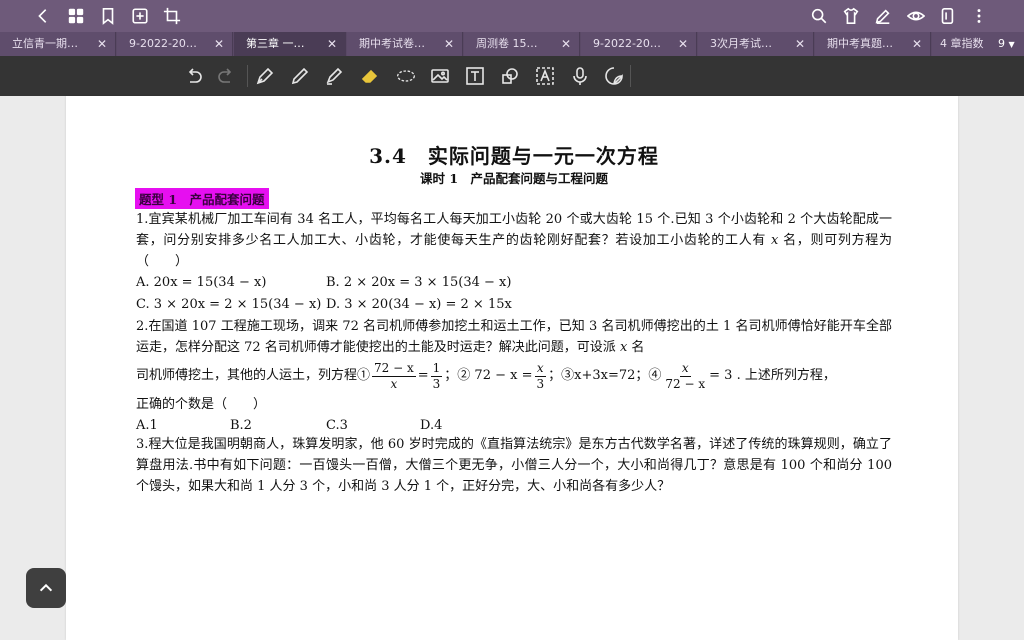  Describe the element at coordinates (194, 76) in the screenshot. I see `undo-icon` at that location.